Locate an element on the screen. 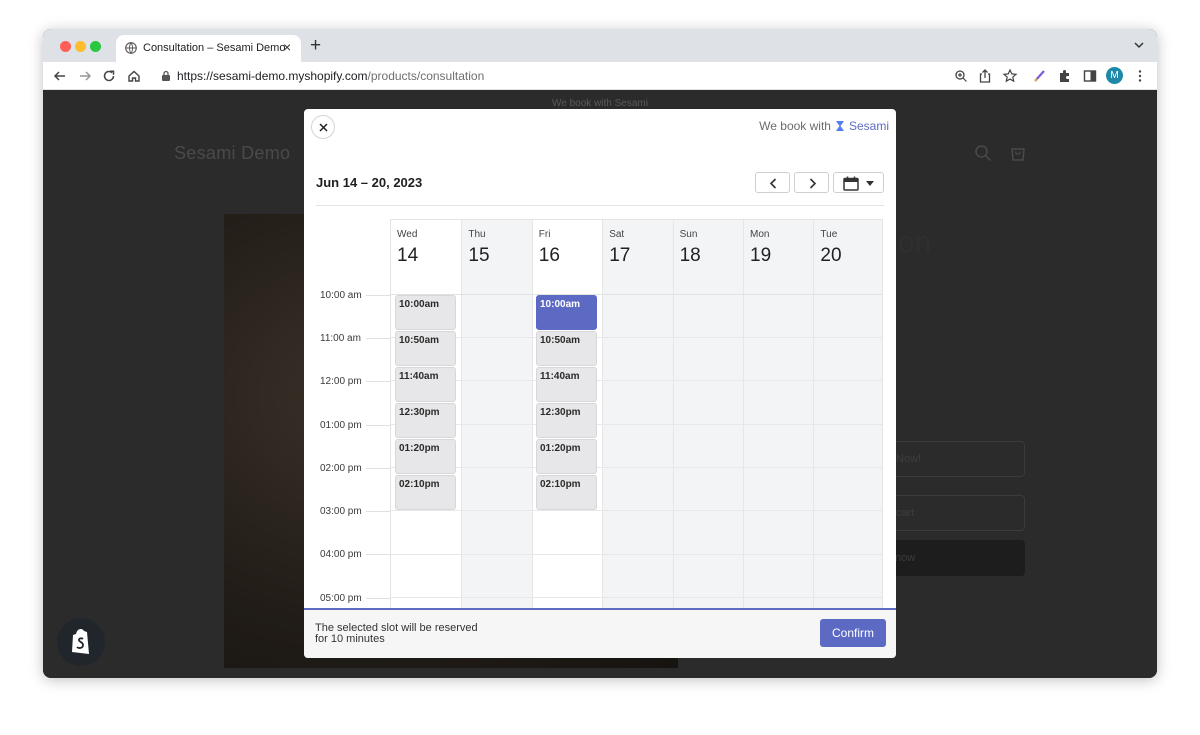  day-column-tue: Tue 20 is located at coordinates (847, 414).